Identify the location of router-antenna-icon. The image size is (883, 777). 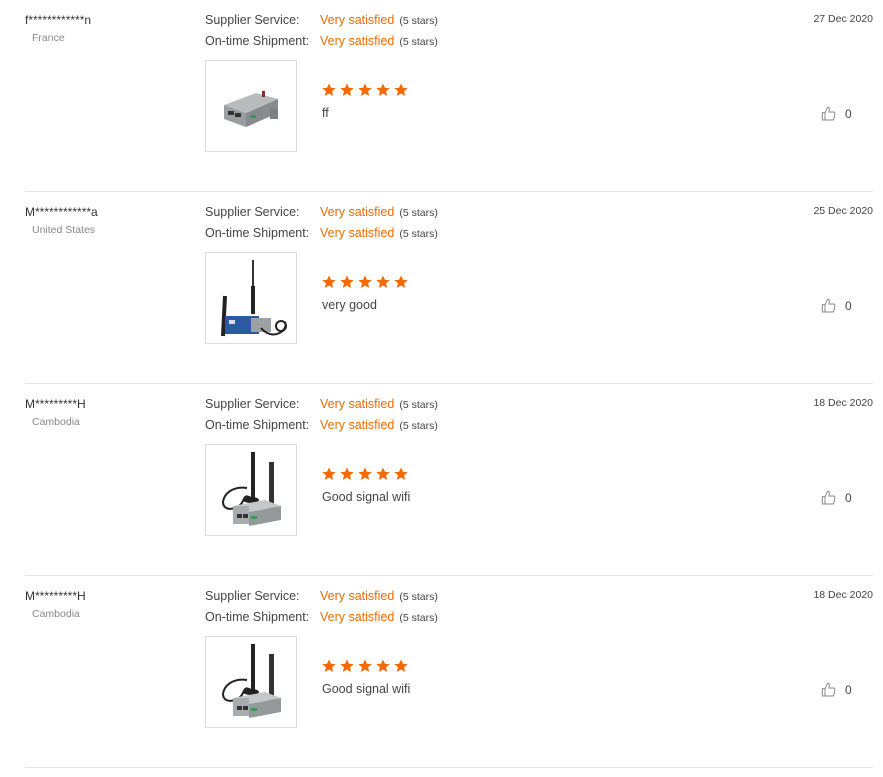
(254, 298).